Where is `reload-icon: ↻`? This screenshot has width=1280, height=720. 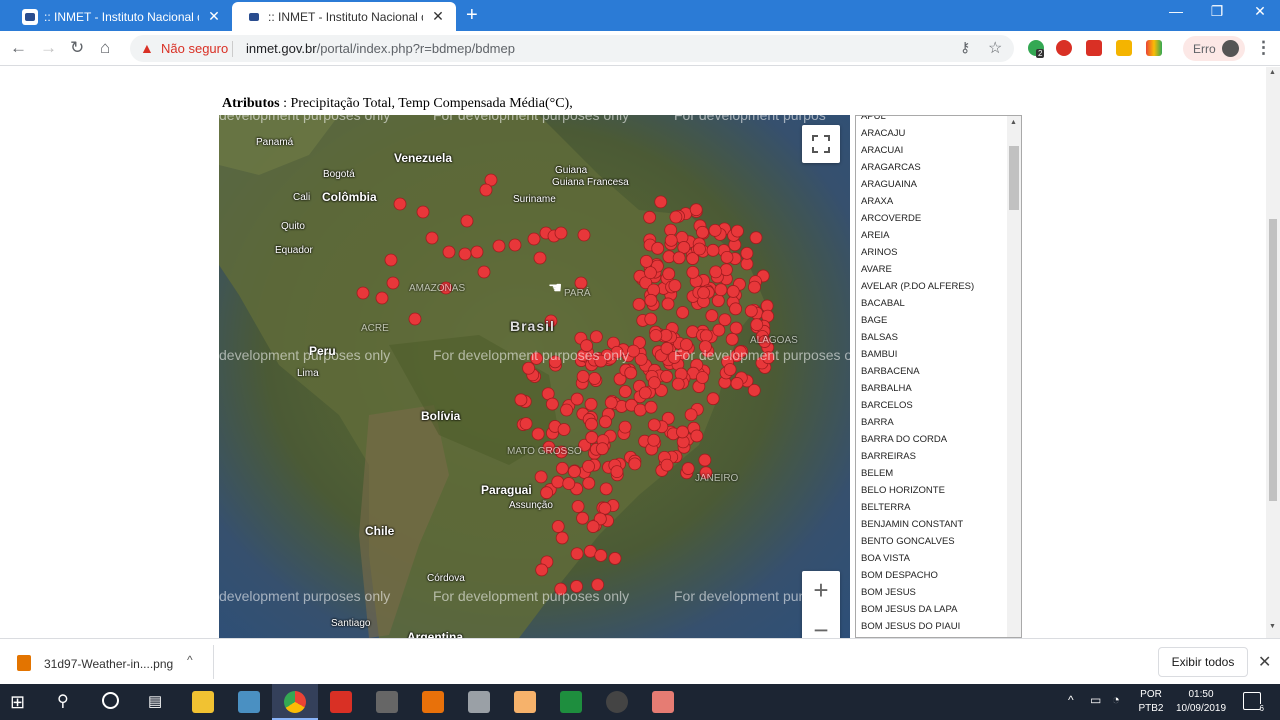 reload-icon: ↻ is located at coordinates (77, 48).